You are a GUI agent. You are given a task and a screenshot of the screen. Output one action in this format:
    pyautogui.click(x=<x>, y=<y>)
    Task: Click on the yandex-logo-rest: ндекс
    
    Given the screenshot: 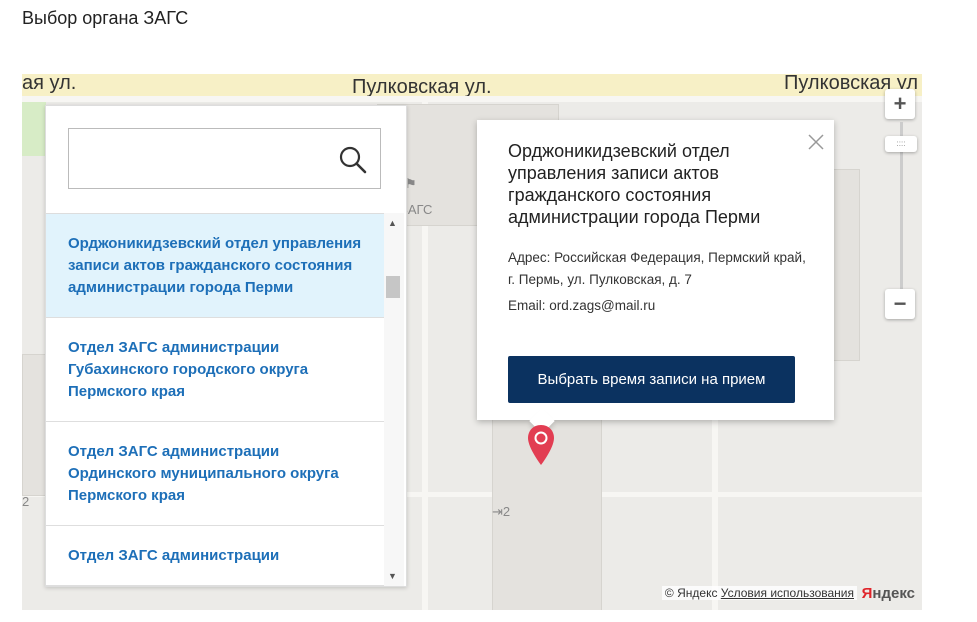 What is the action you would take?
    pyautogui.click(x=893, y=593)
    